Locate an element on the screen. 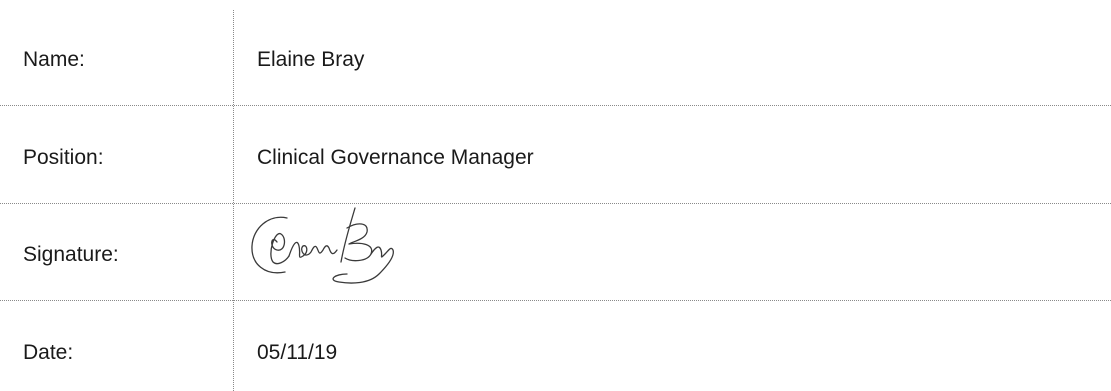 This screenshot has width=1111, height=391. name-label: Name: is located at coordinates (54, 59).